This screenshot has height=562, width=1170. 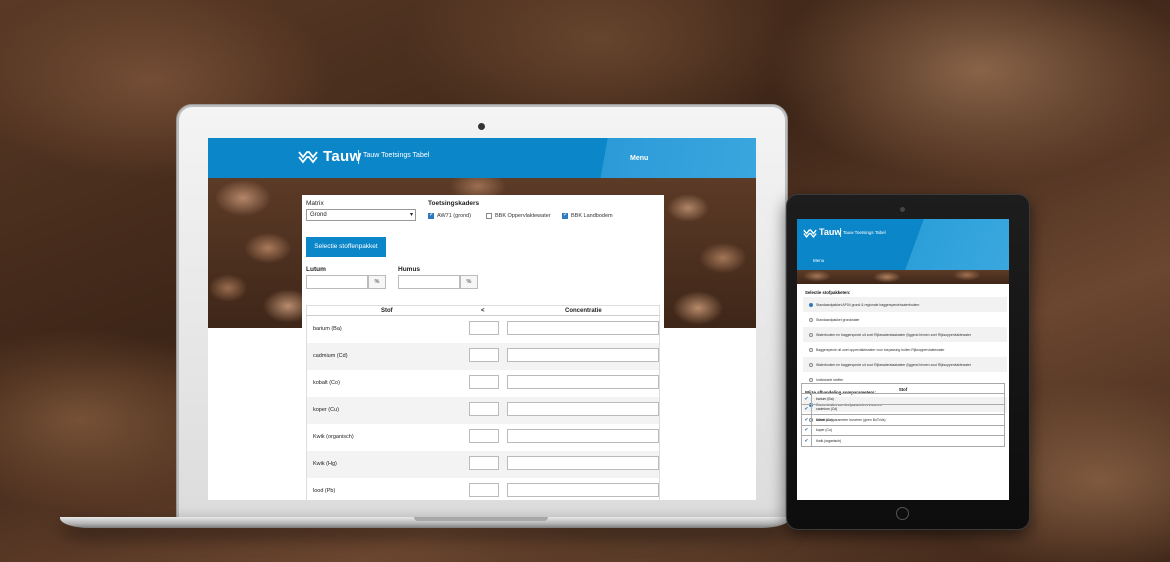 What do you see at coordinates (639, 158) in the screenshot?
I see `menu-link: Menu` at bounding box center [639, 158].